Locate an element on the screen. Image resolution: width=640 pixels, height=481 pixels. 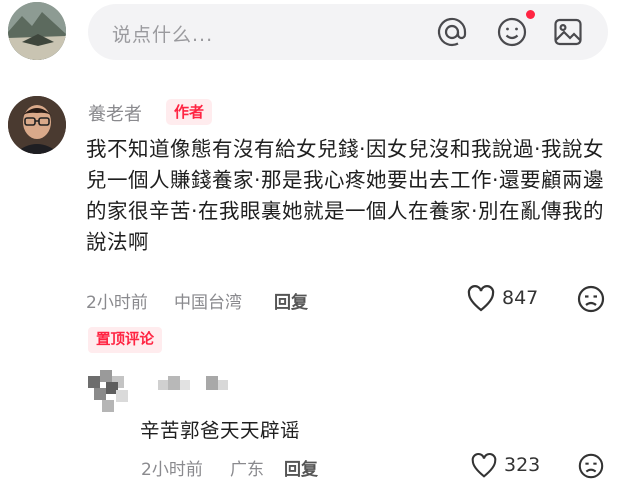
pinned-comment-badge: 置顶评论 is located at coordinates (125, 340).